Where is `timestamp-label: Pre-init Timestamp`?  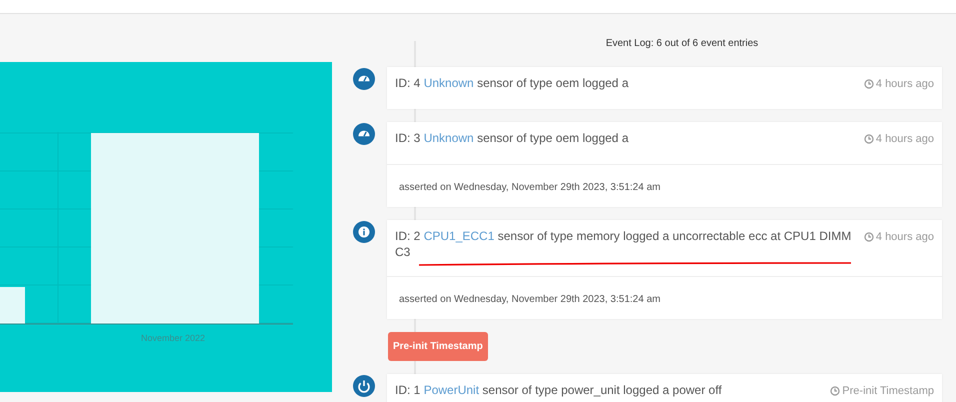 timestamp-label: Pre-init Timestamp is located at coordinates (438, 346).